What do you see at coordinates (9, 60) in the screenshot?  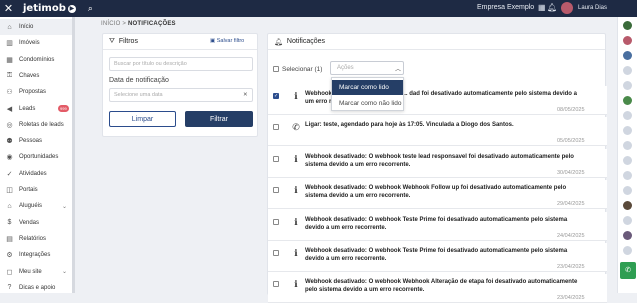 I see `condo-icon: ▦` at bounding box center [9, 60].